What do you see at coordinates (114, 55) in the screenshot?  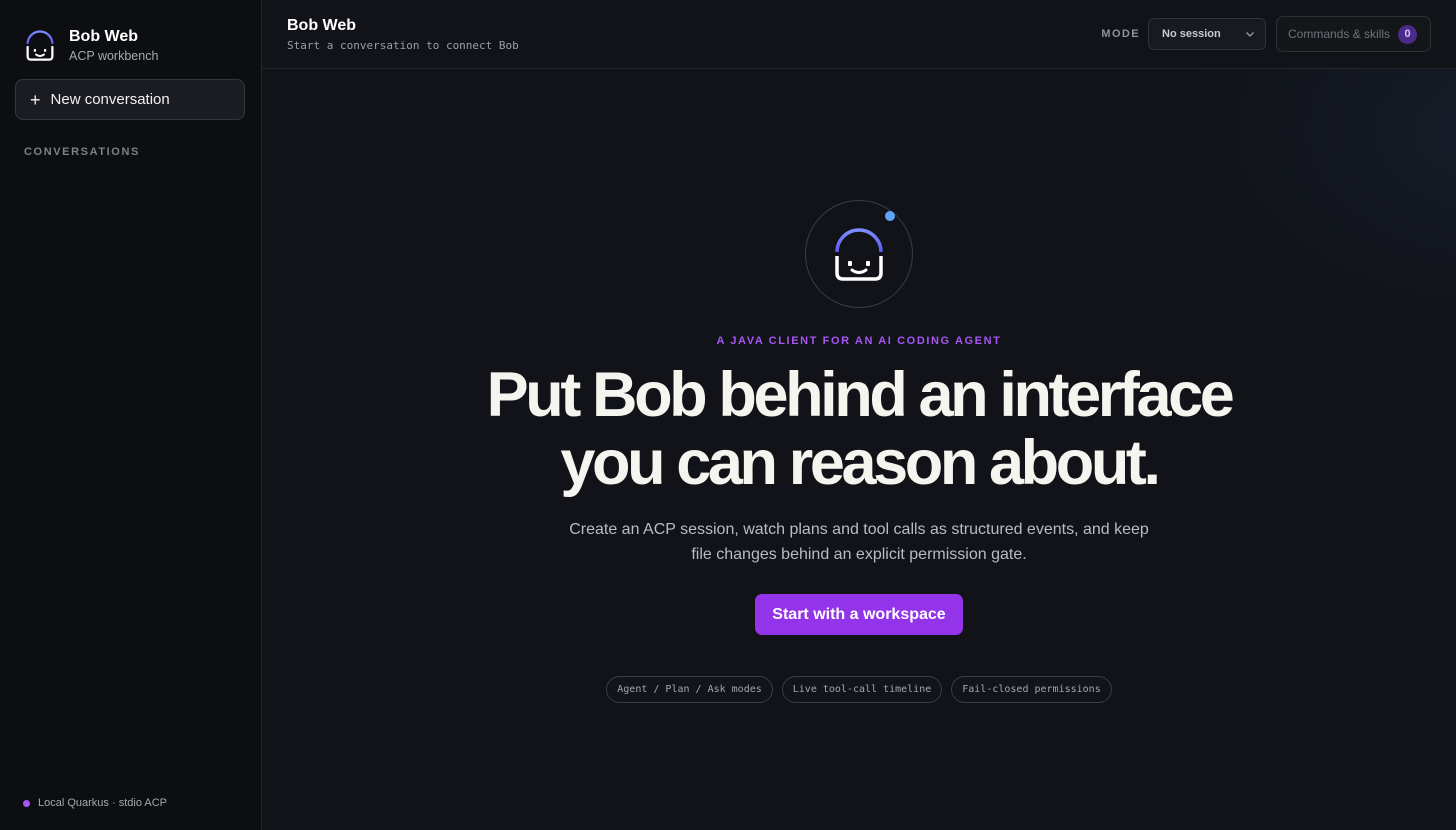 I see `brand-subtitle: ACP workbench` at bounding box center [114, 55].